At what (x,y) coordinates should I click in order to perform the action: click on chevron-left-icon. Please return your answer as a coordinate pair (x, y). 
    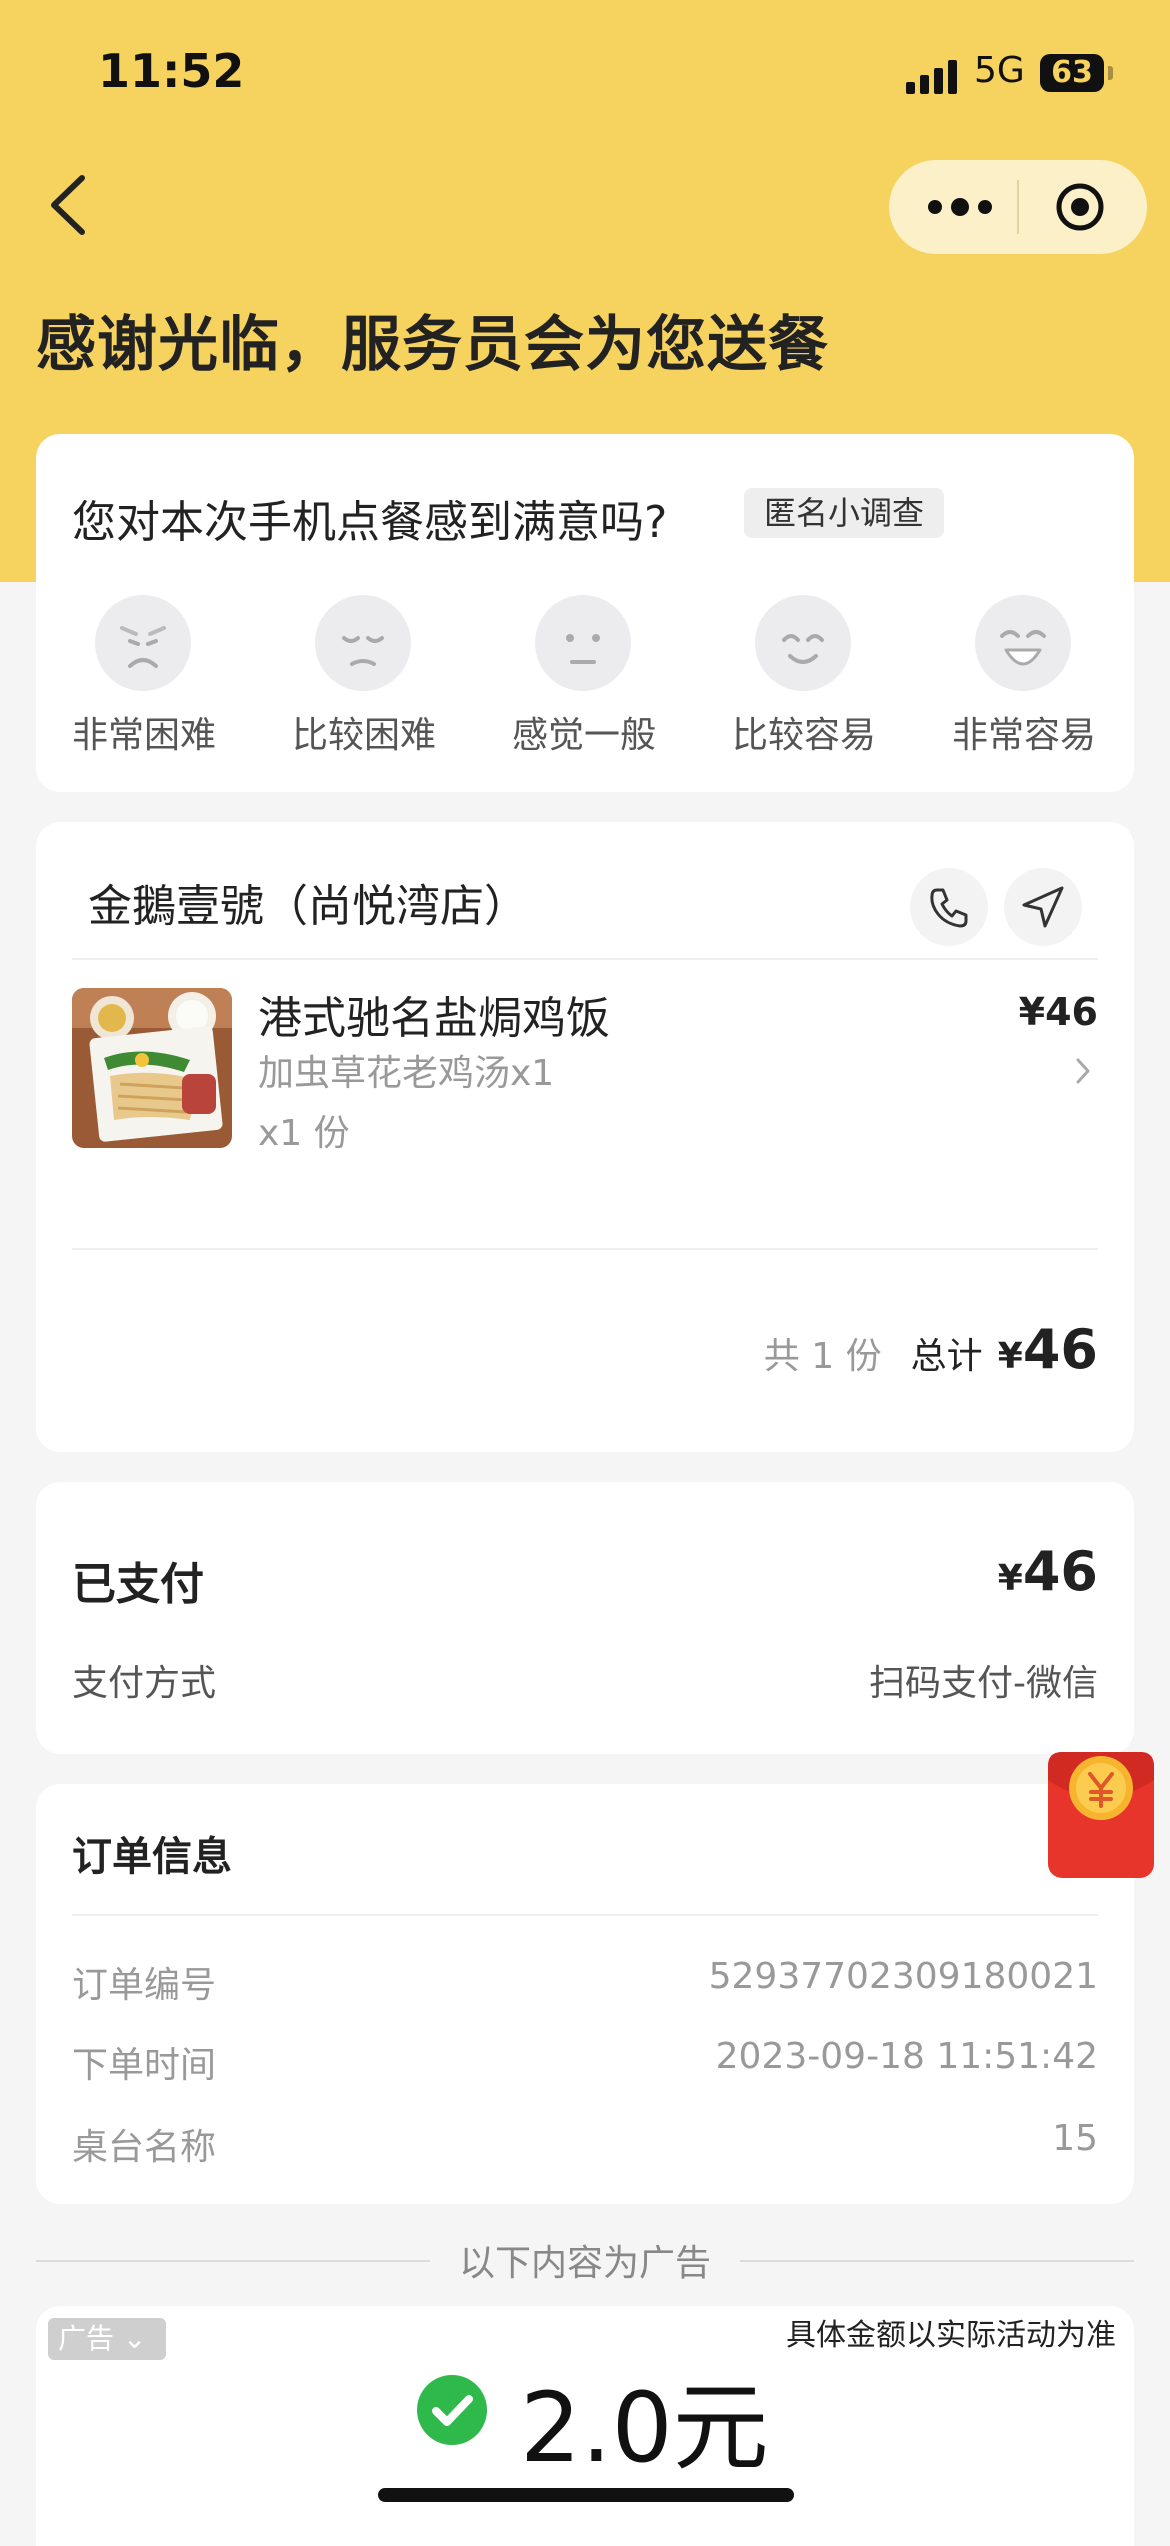
    Looking at the image, I should click on (69, 205).